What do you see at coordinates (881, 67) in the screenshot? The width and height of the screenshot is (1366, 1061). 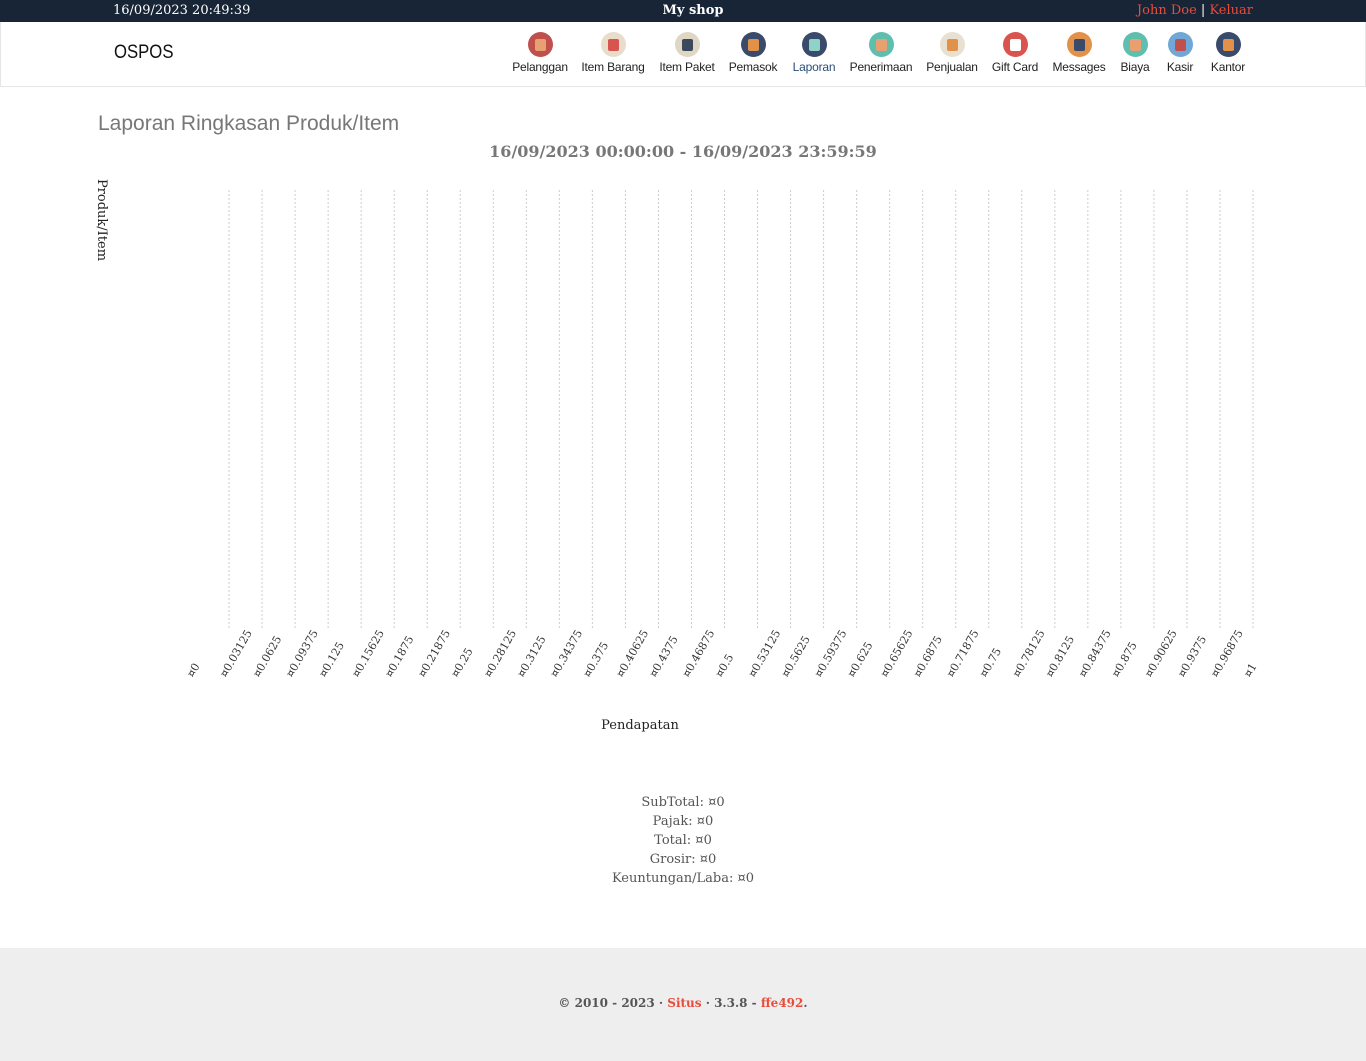 I see `nav-label: Penerimaan` at bounding box center [881, 67].